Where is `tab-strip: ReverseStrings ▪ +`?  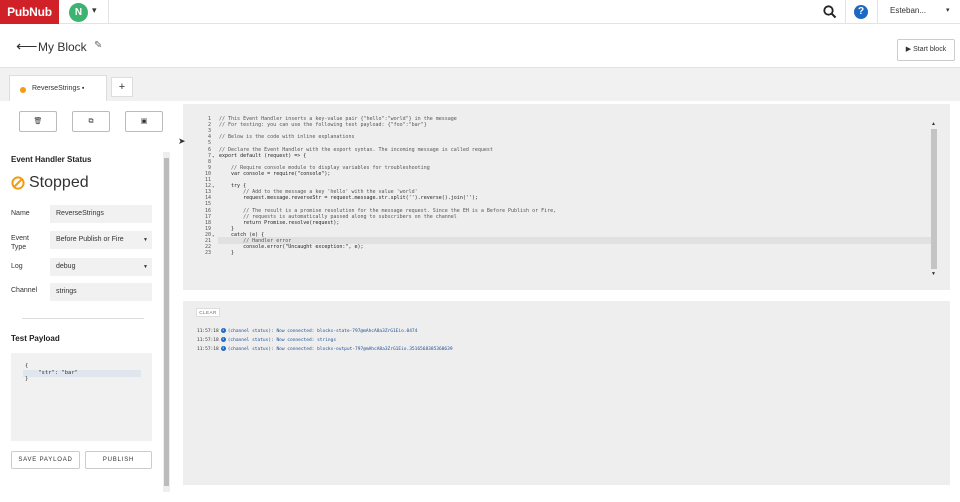 tab-strip: ReverseStrings ▪ + is located at coordinates (480, 84).